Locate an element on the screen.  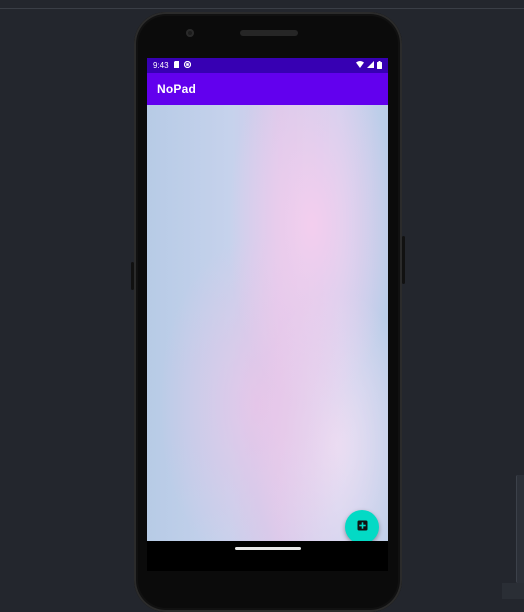
app-title: NoPad is located at coordinates (177, 89).